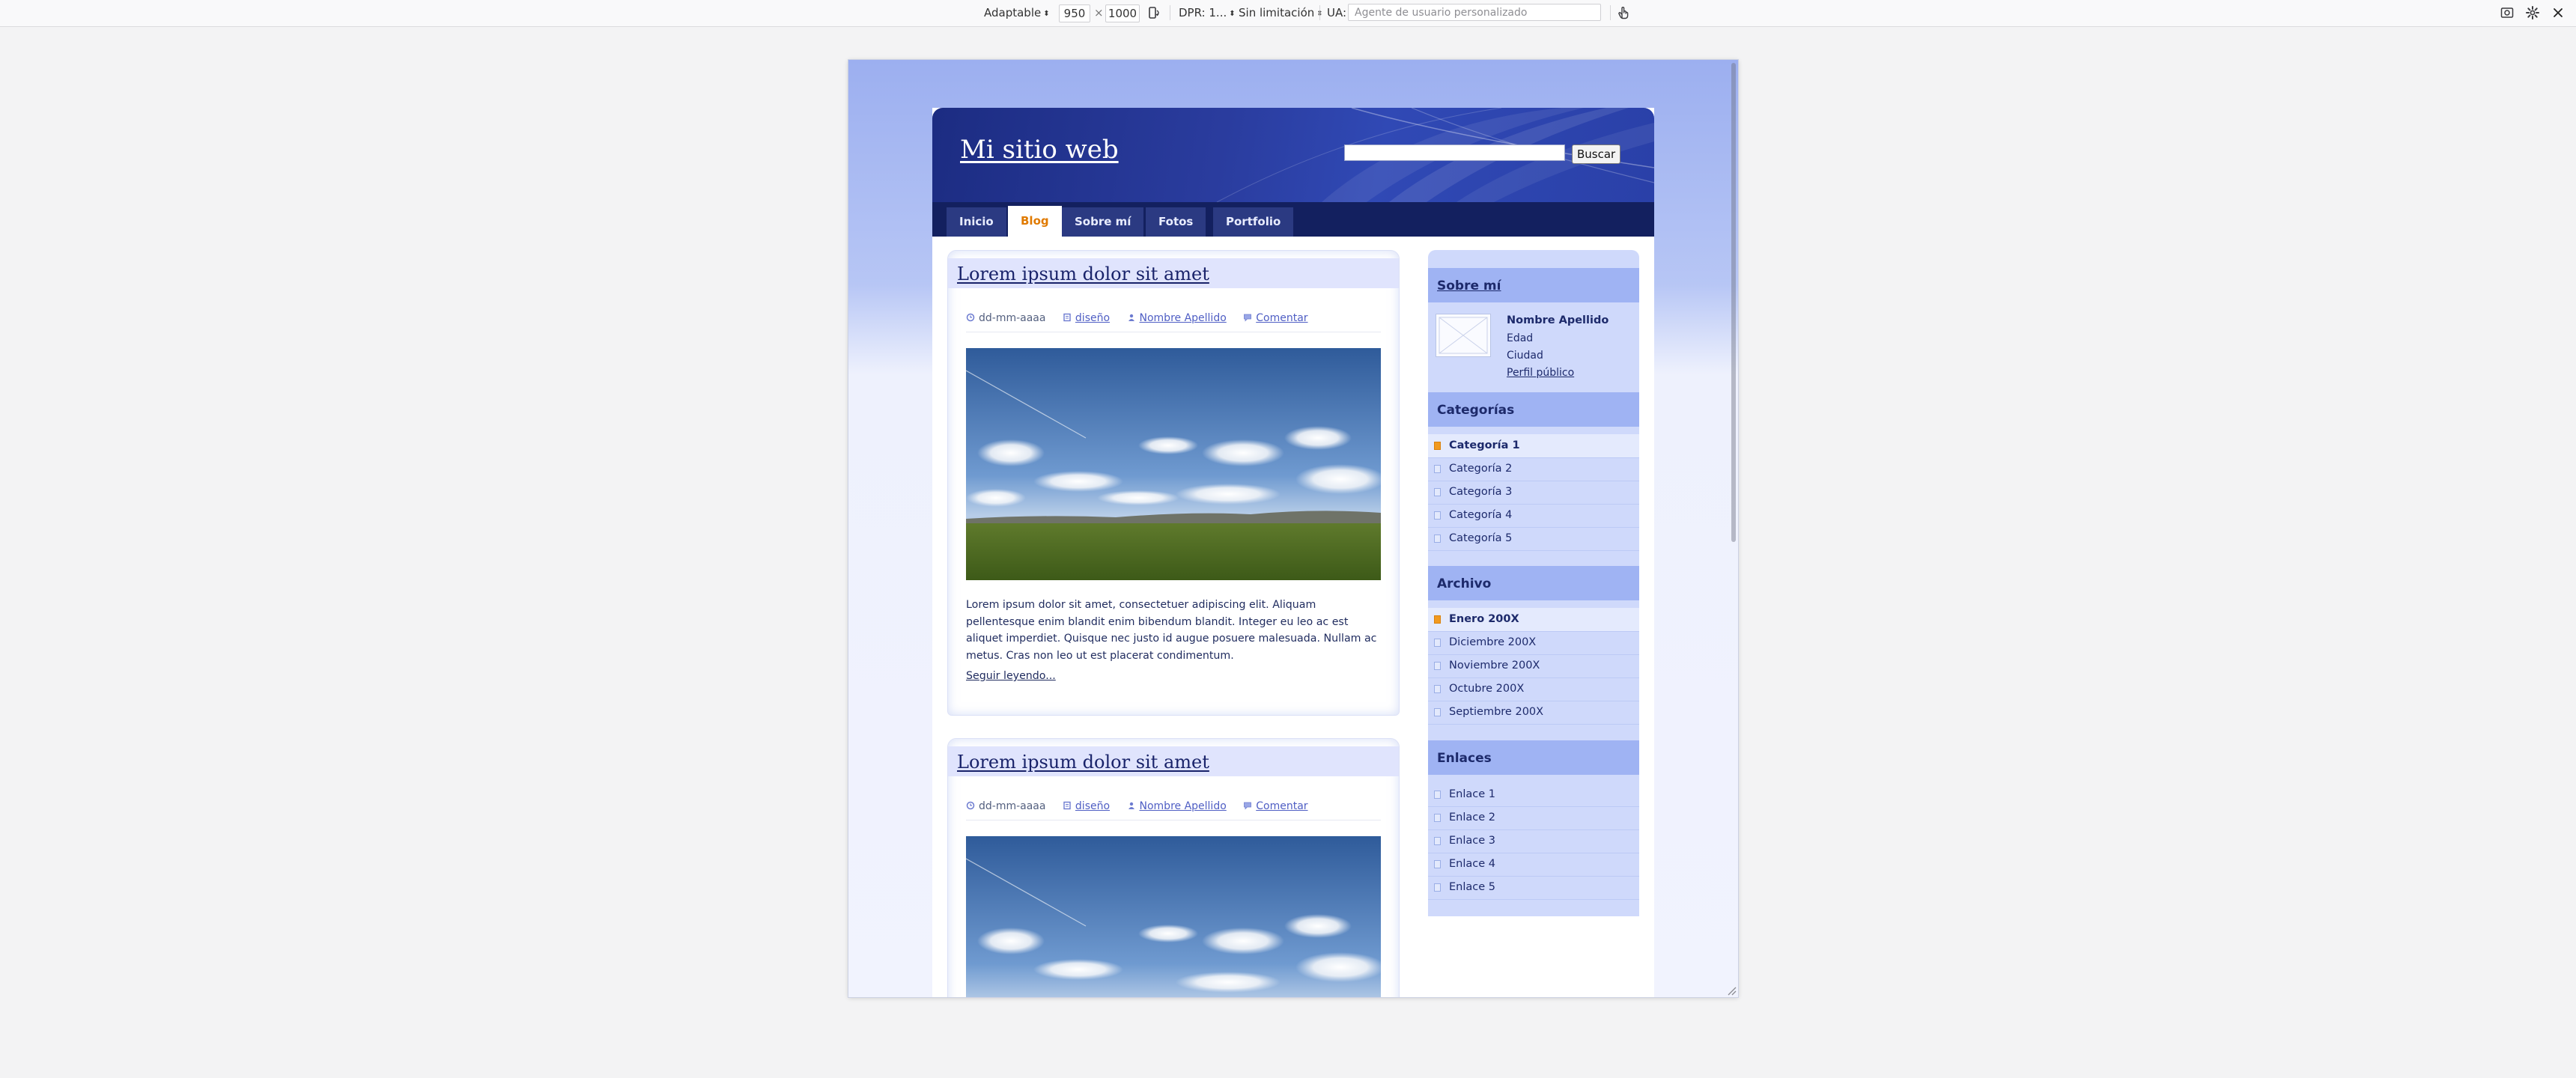 Image resolution: width=2576 pixels, height=1078 pixels. I want to click on sidebar-item-link-1: Enlace 1, so click(1533, 795).